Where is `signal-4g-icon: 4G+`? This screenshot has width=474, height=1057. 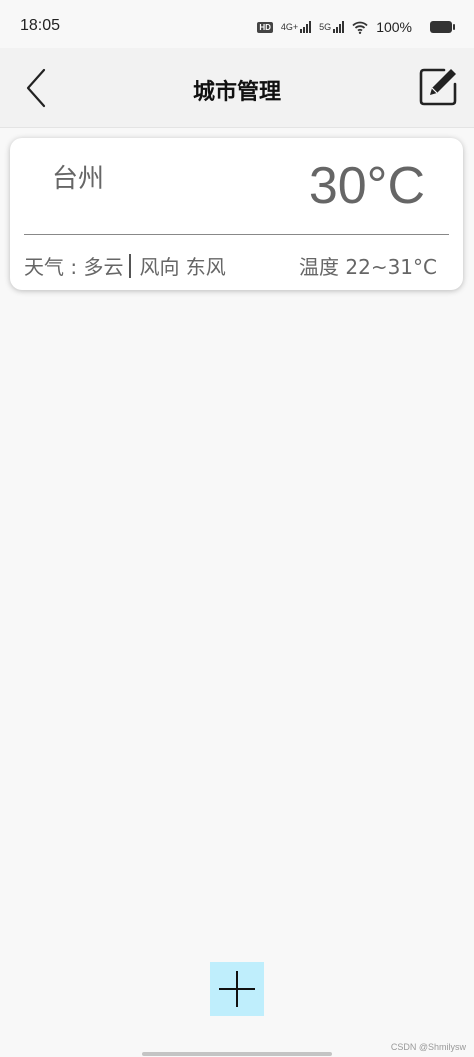 signal-4g-icon: 4G+ is located at coordinates (296, 27).